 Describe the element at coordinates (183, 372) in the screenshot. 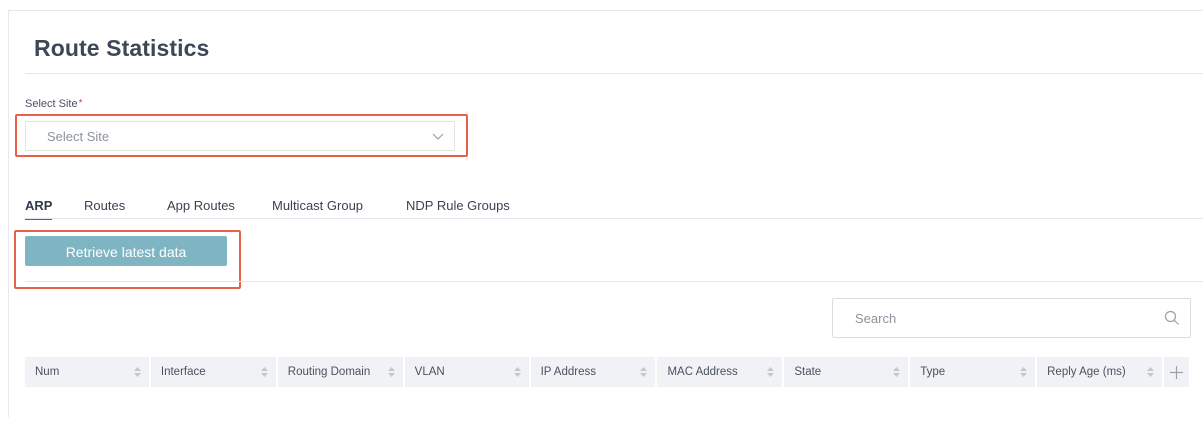

I see `column-label: Interface` at that location.